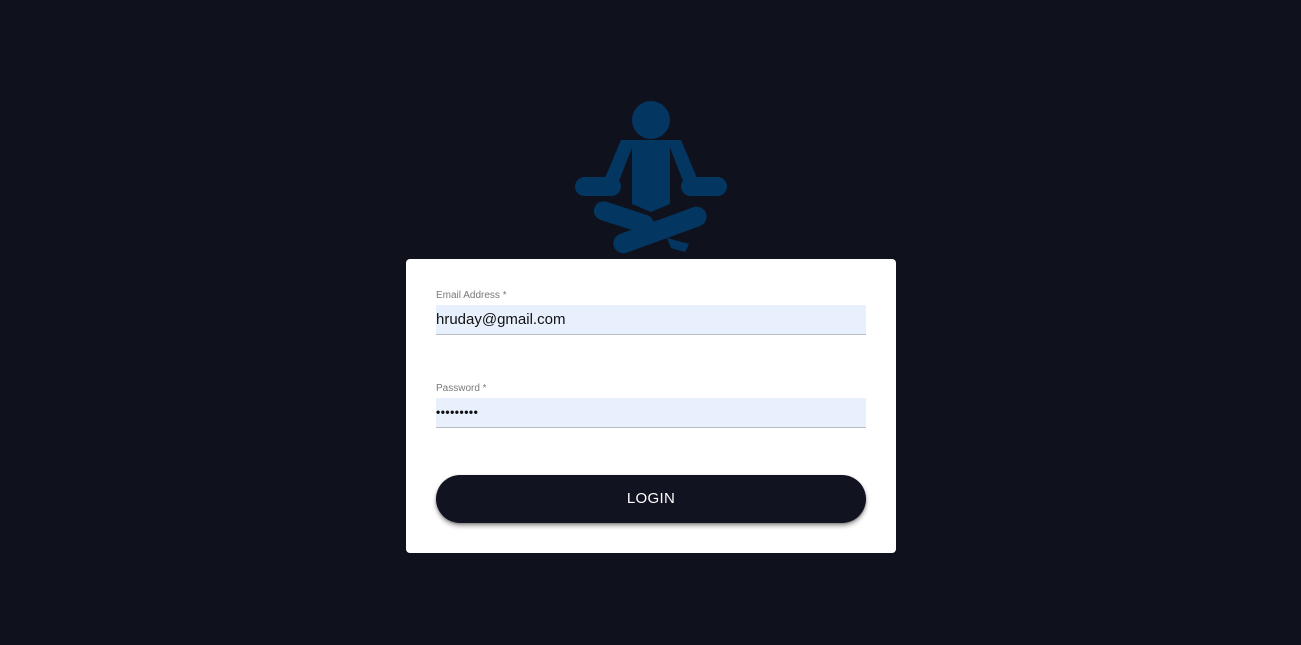  I want to click on email-input: hruday@gmail.com, so click(651, 320).